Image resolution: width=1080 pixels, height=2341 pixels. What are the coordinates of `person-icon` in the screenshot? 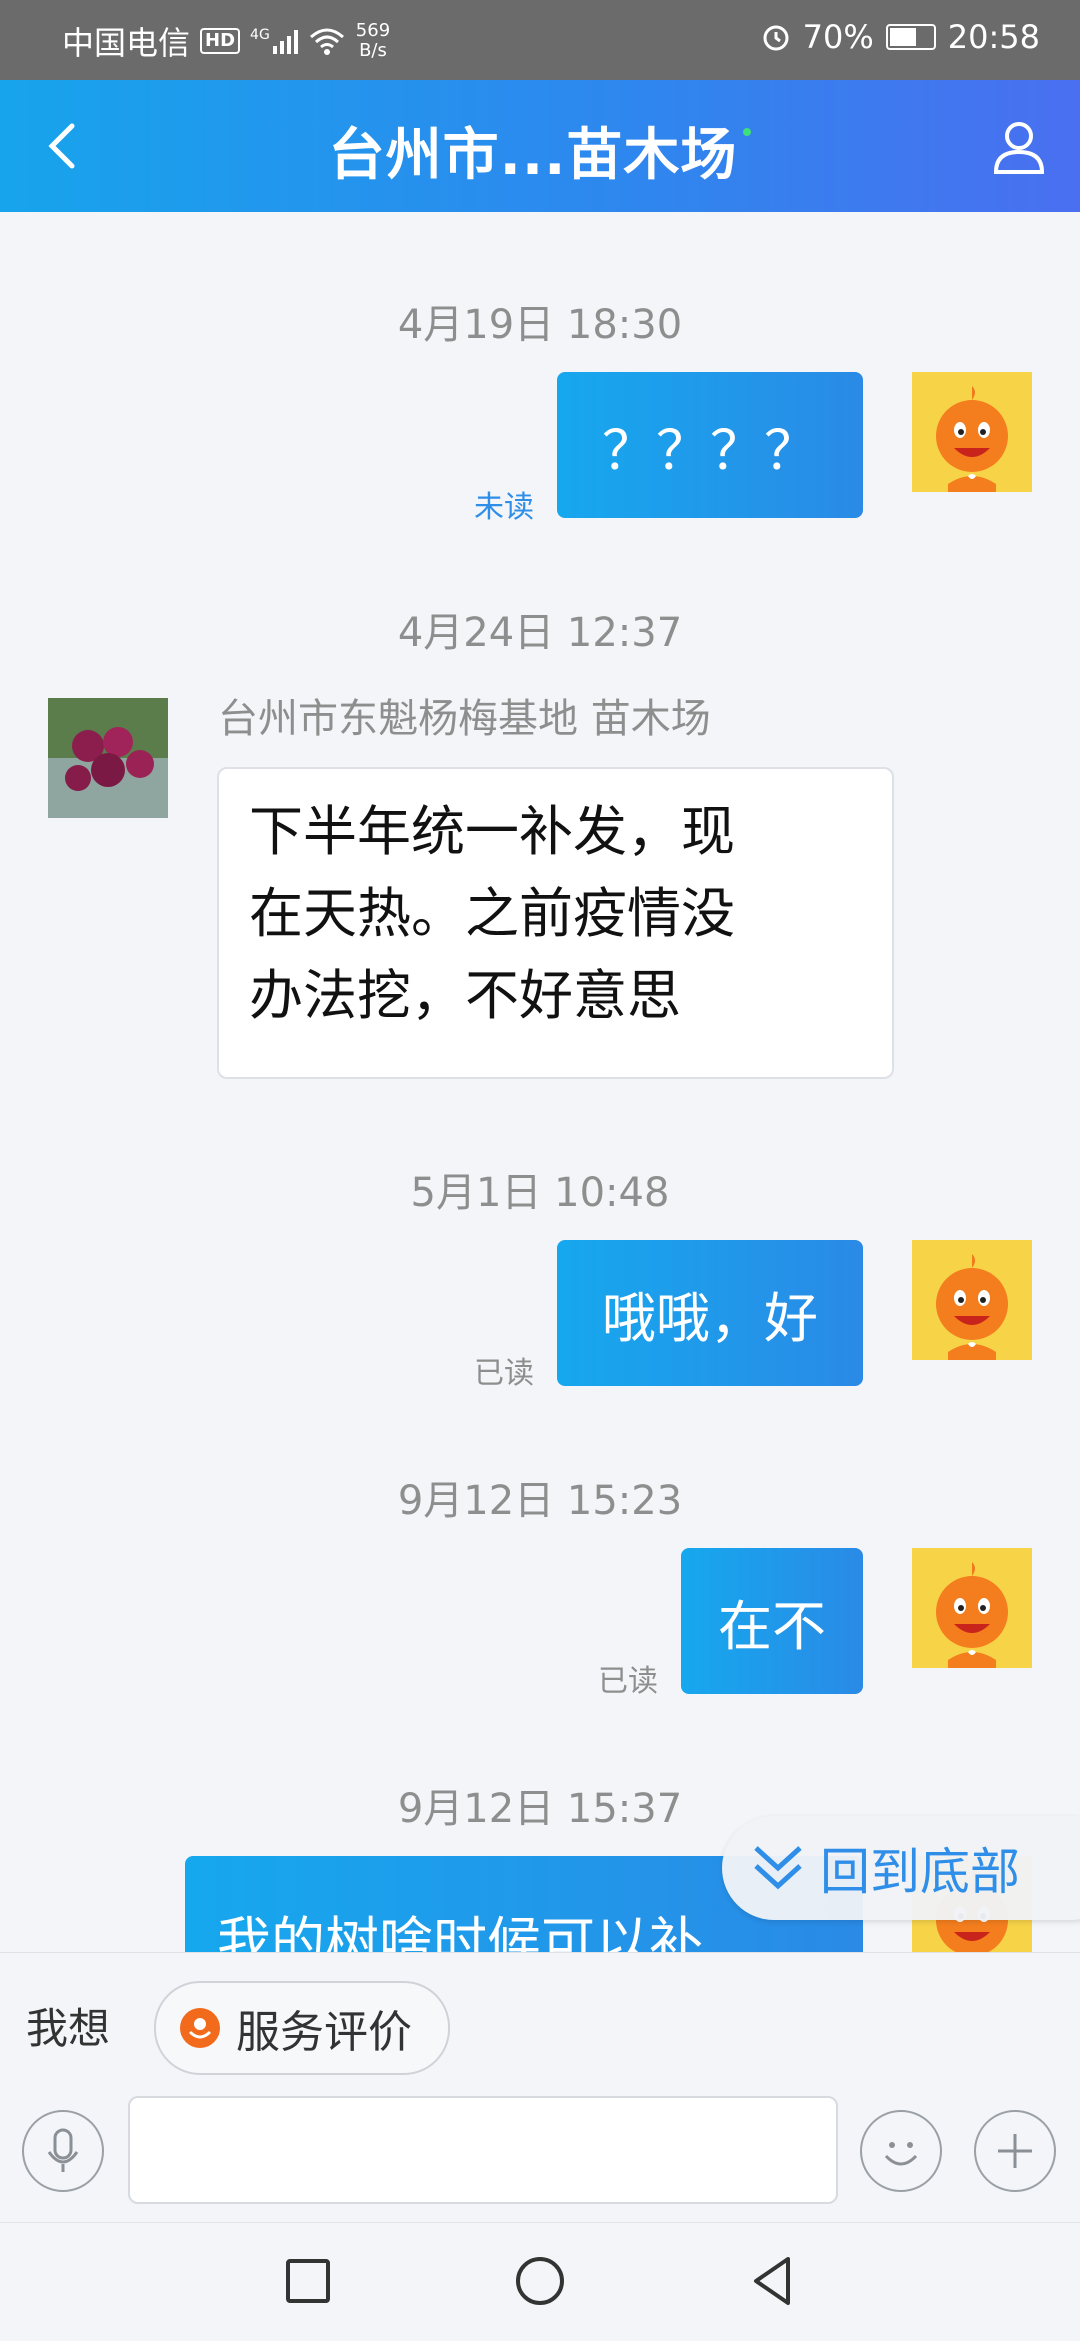 It's located at (1019, 147).